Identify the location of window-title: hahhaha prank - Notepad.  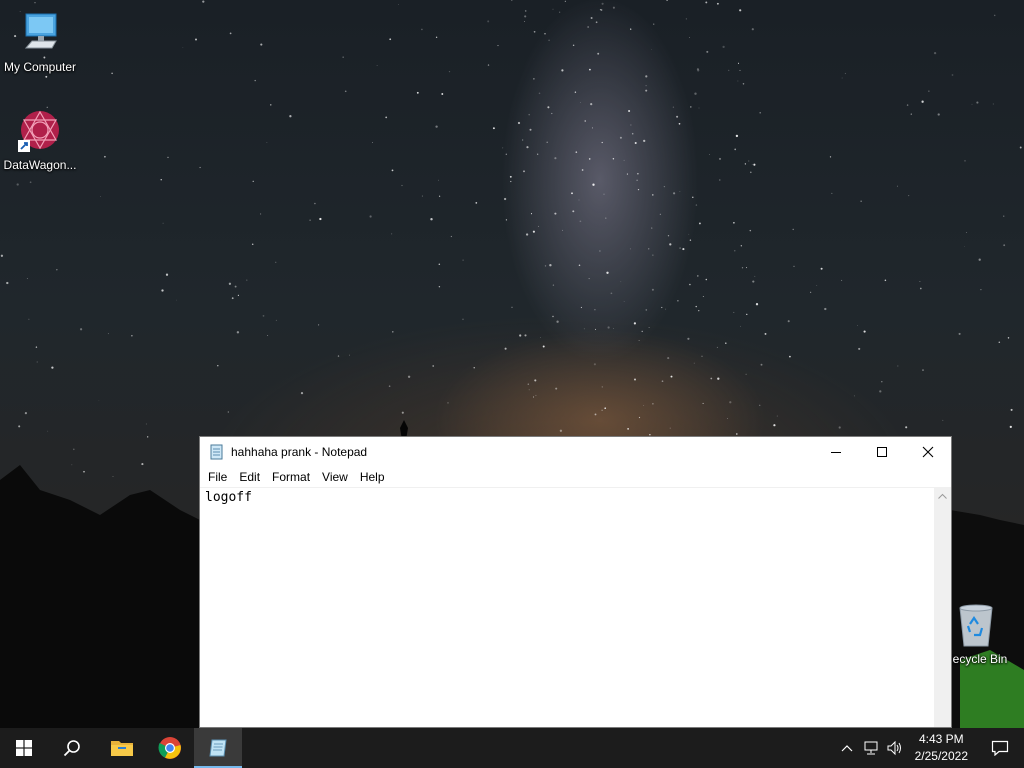
(299, 452).